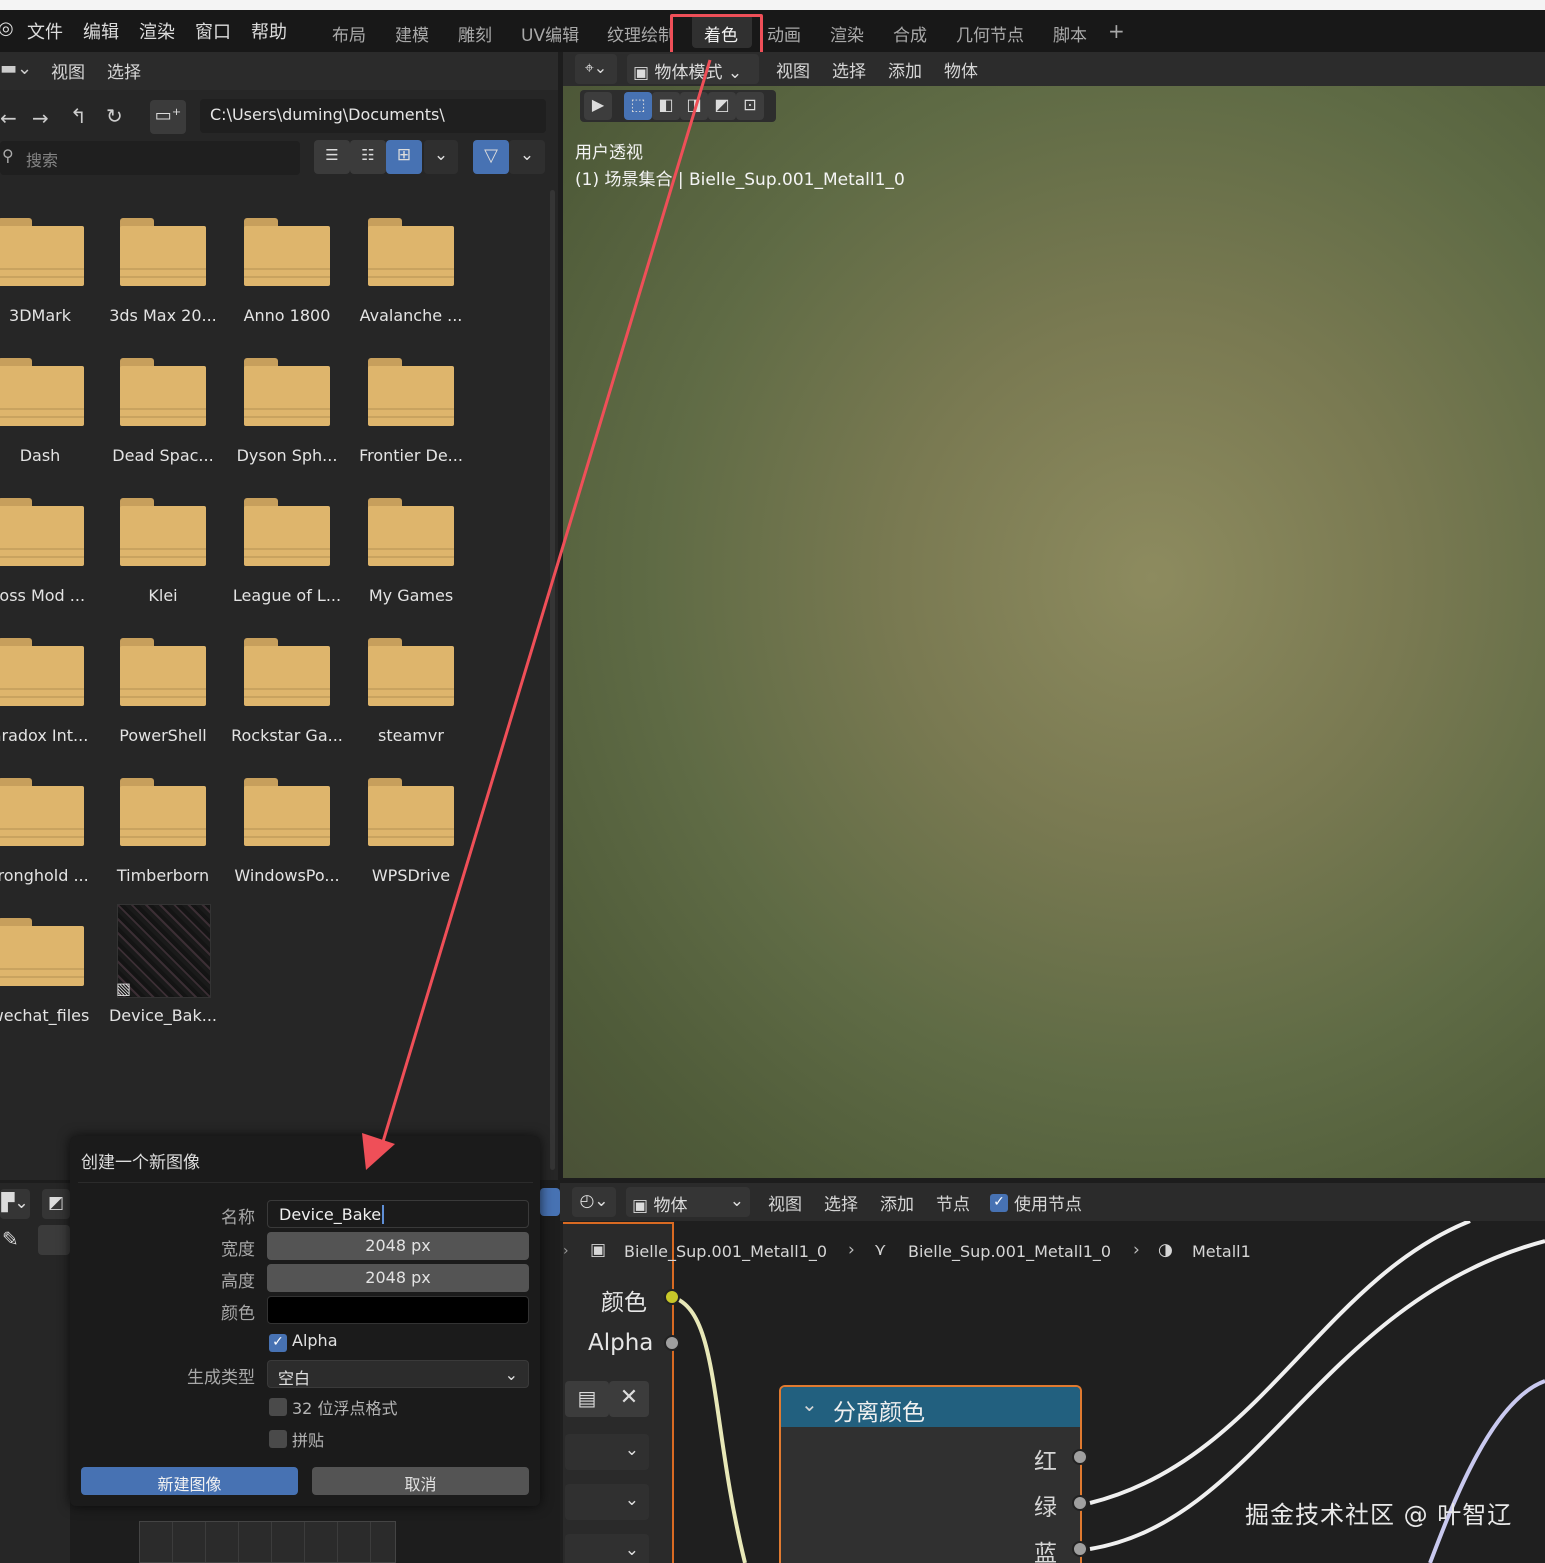 The width and height of the screenshot is (1545, 1563). What do you see at coordinates (378, 1151) in the screenshot?
I see `arrow-head` at bounding box center [378, 1151].